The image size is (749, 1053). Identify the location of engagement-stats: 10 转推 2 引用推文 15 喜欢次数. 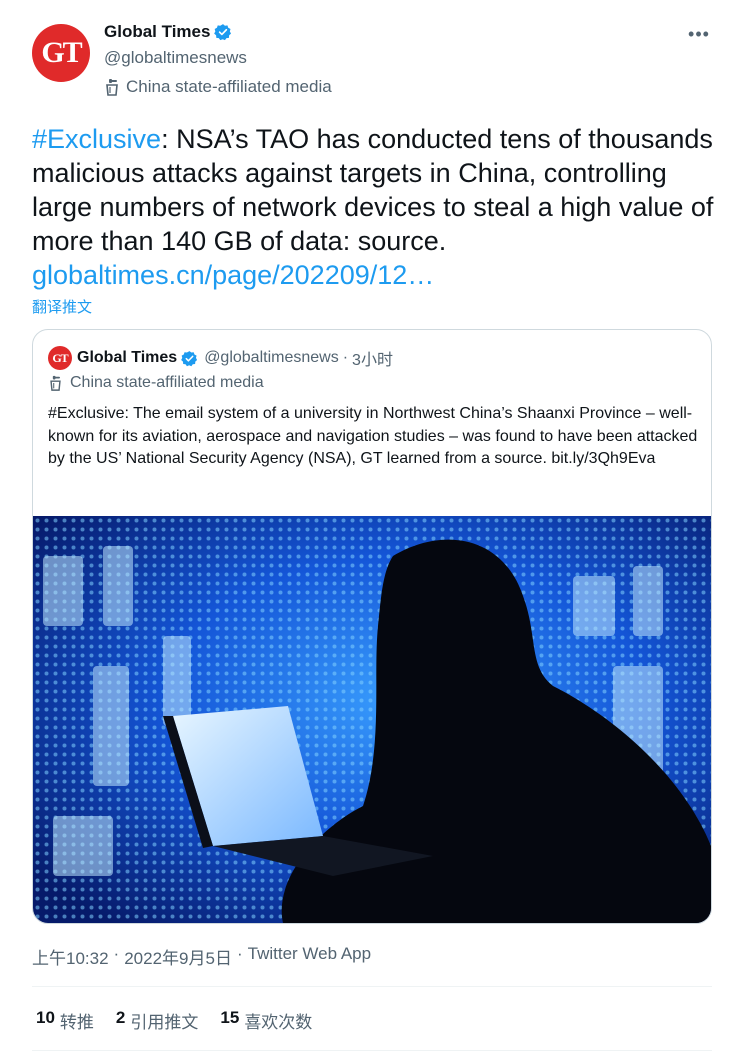
(185, 1020).